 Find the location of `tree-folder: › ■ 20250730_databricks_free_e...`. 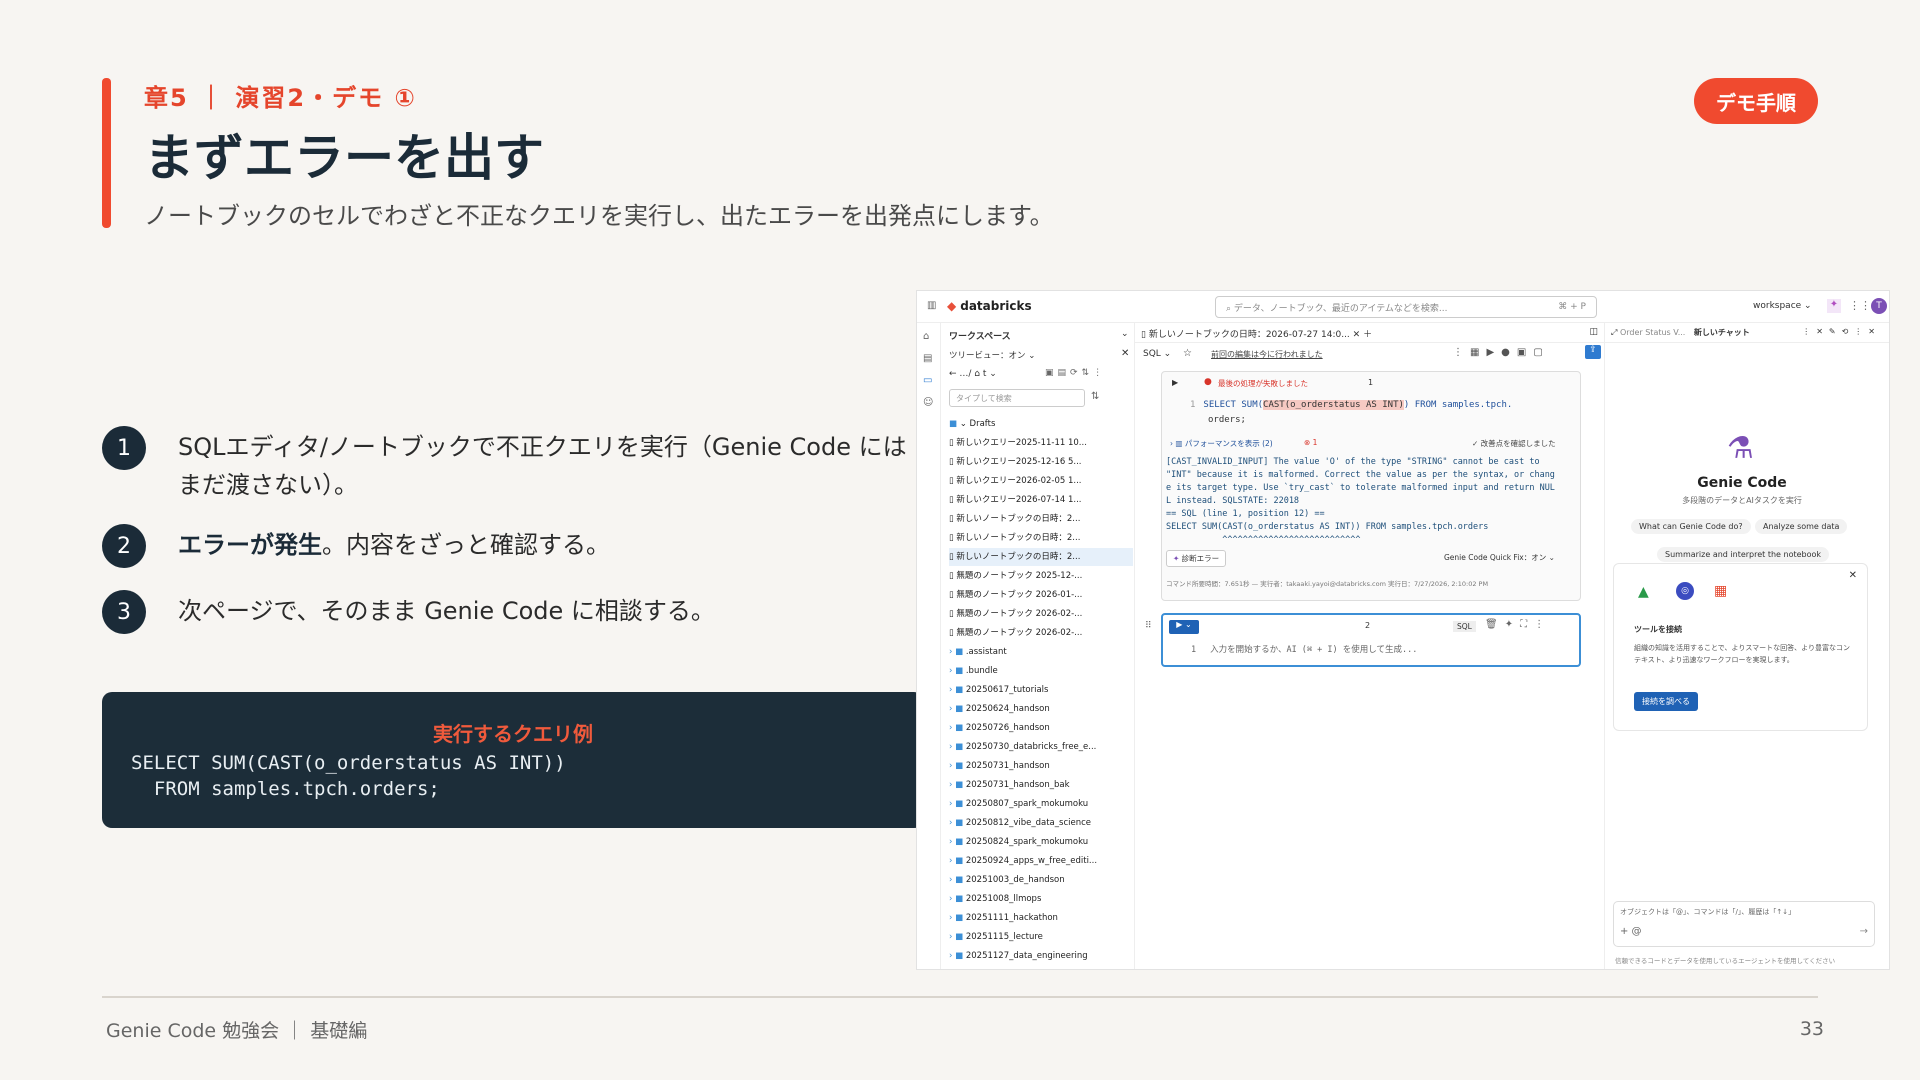

tree-folder: › ■ 20250730_databricks_free_e... is located at coordinates (1041, 747).